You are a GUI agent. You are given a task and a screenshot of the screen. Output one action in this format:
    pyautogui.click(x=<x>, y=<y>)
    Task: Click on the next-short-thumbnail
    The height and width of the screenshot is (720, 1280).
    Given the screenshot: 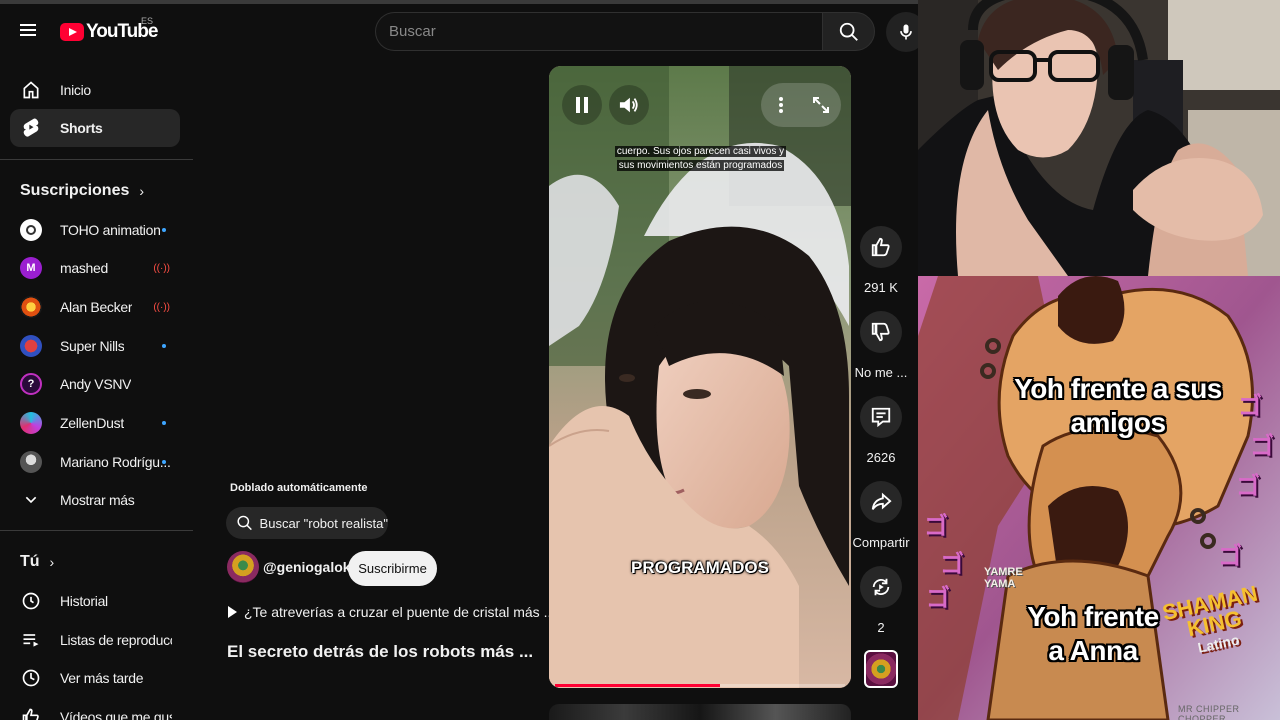 What is the action you would take?
    pyautogui.click(x=700, y=712)
    